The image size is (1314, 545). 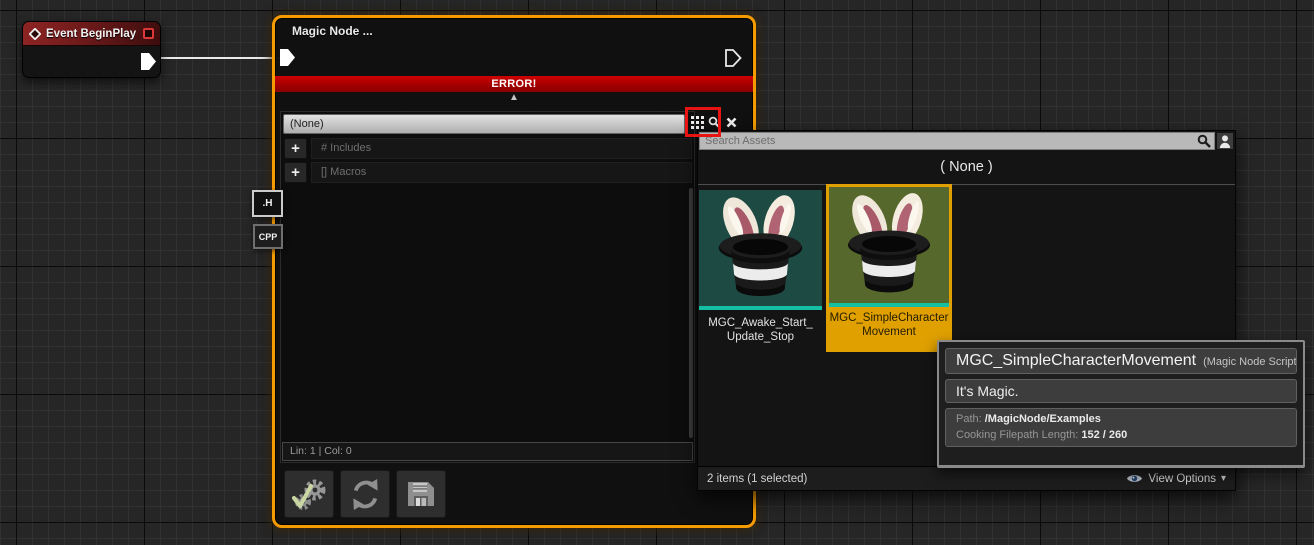 I want to click on compile-script-button, so click(x=309, y=494).